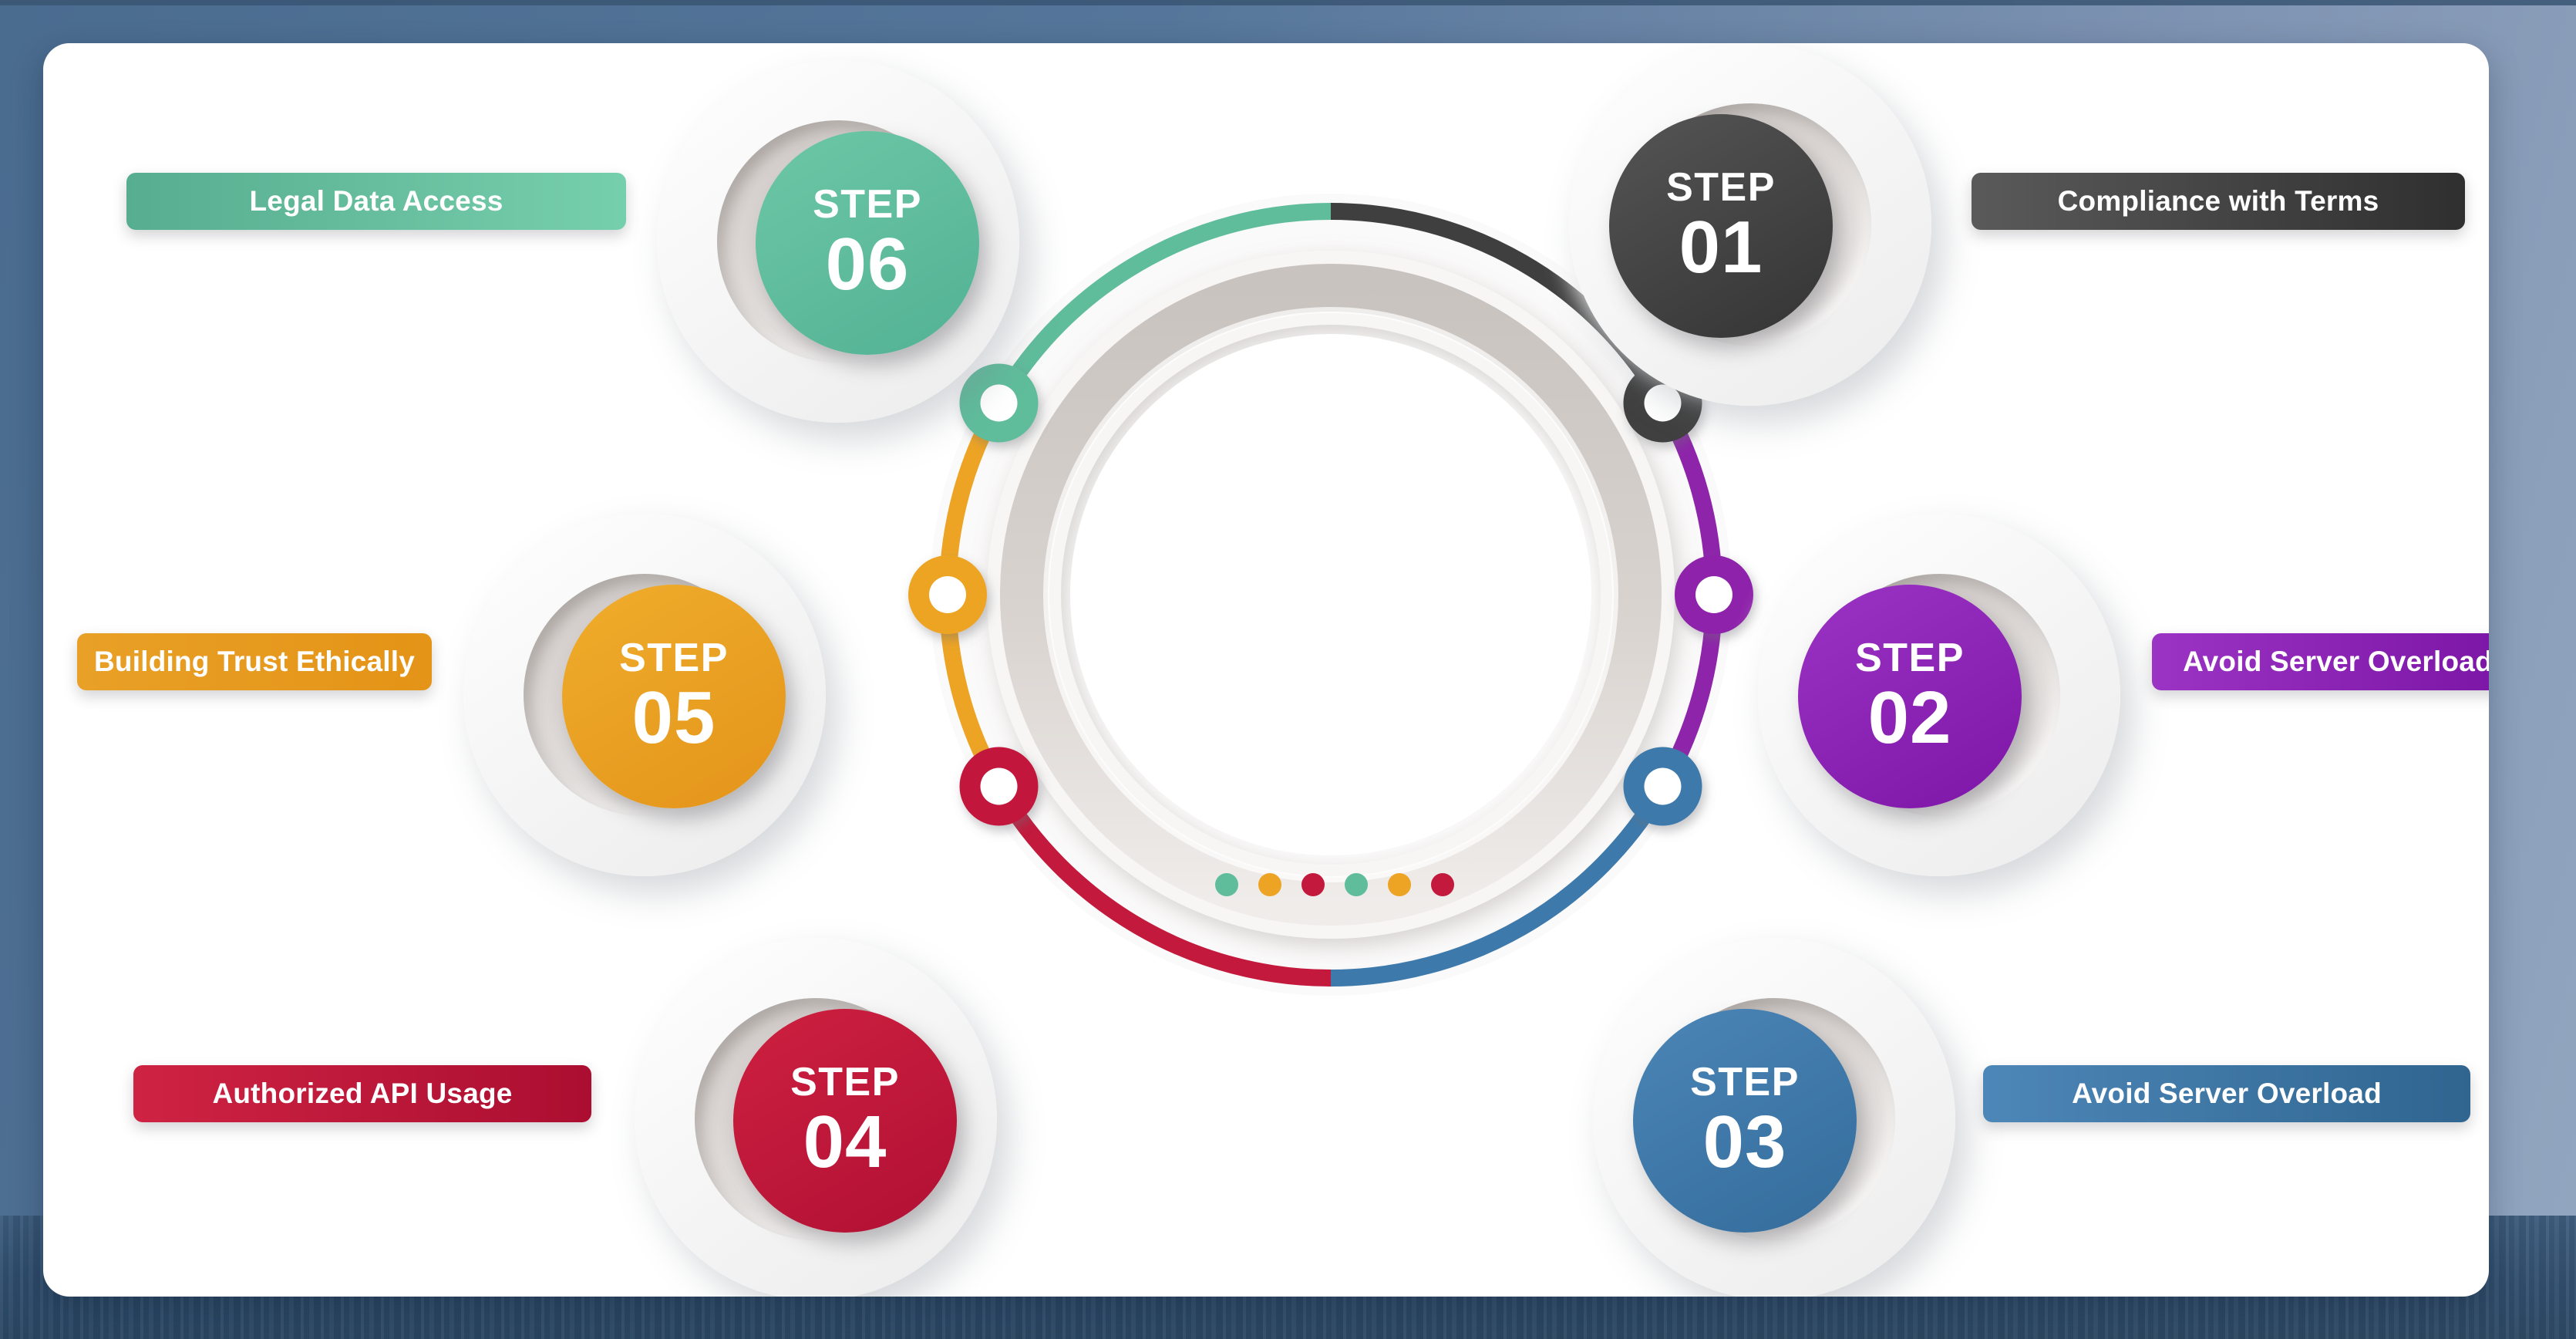  I want to click on label-pill-step05: Building Trust Ethically, so click(255, 661).